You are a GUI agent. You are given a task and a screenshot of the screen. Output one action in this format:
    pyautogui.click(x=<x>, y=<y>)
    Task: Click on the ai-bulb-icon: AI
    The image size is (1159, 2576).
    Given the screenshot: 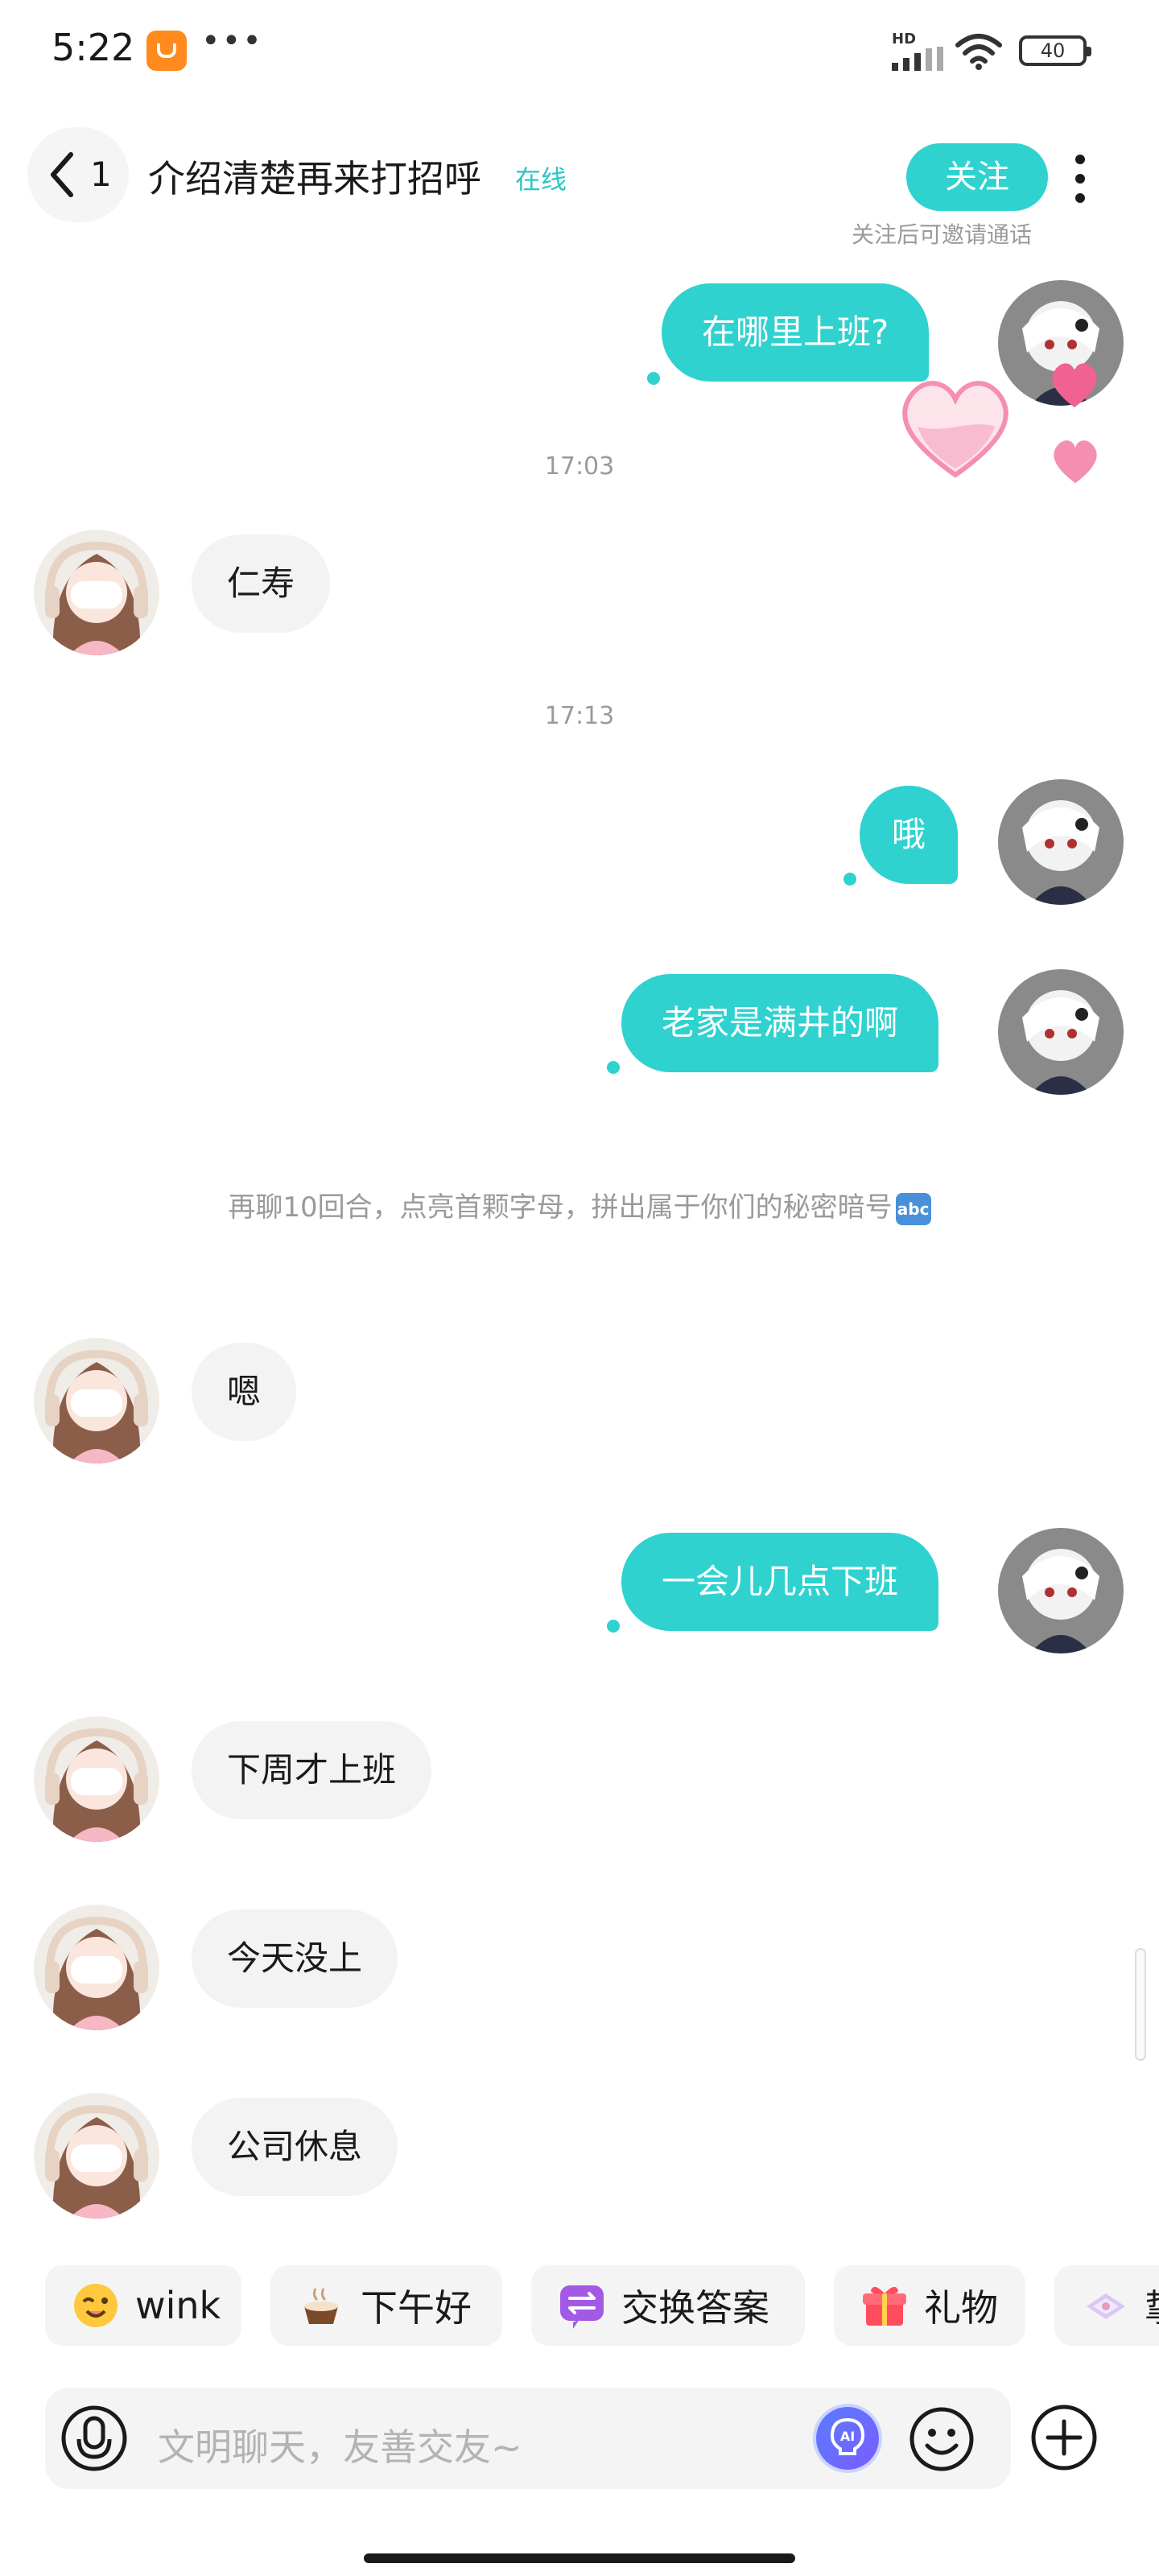 What is the action you would take?
    pyautogui.click(x=847, y=2436)
    